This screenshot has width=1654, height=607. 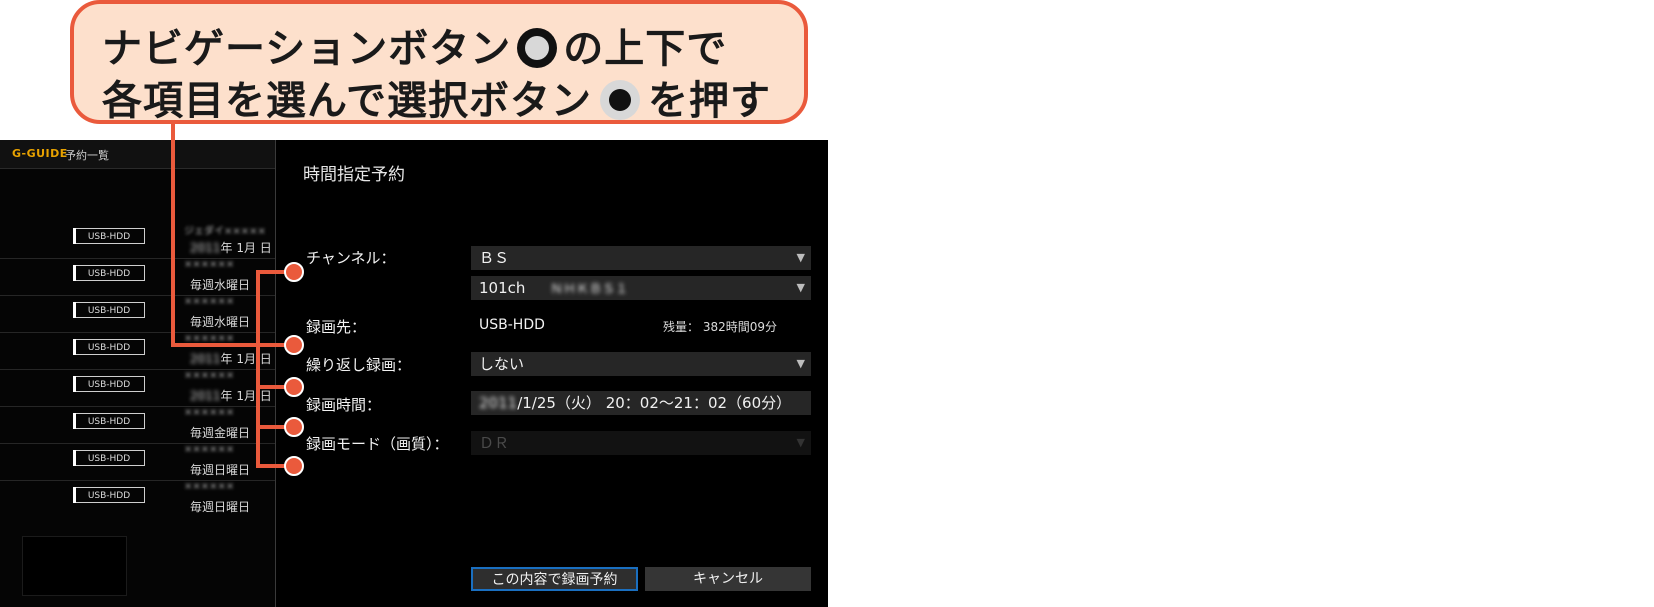 What do you see at coordinates (347, 101) in the screenshot?
I see `callout-text: 各項目を選んで選択ボタン` at bounding box center [347, 101].